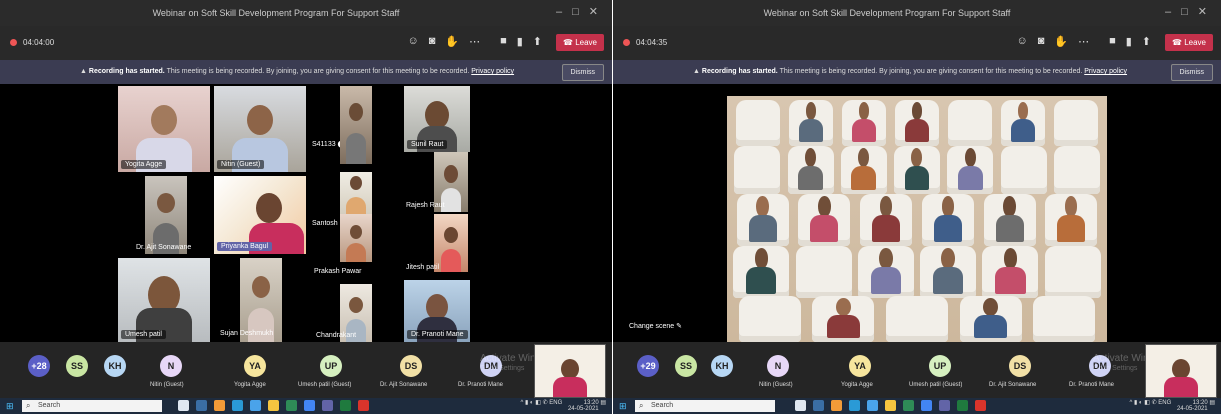  I want to click on video-tile: Dr. Pranoti Mane, so click(437, 311).